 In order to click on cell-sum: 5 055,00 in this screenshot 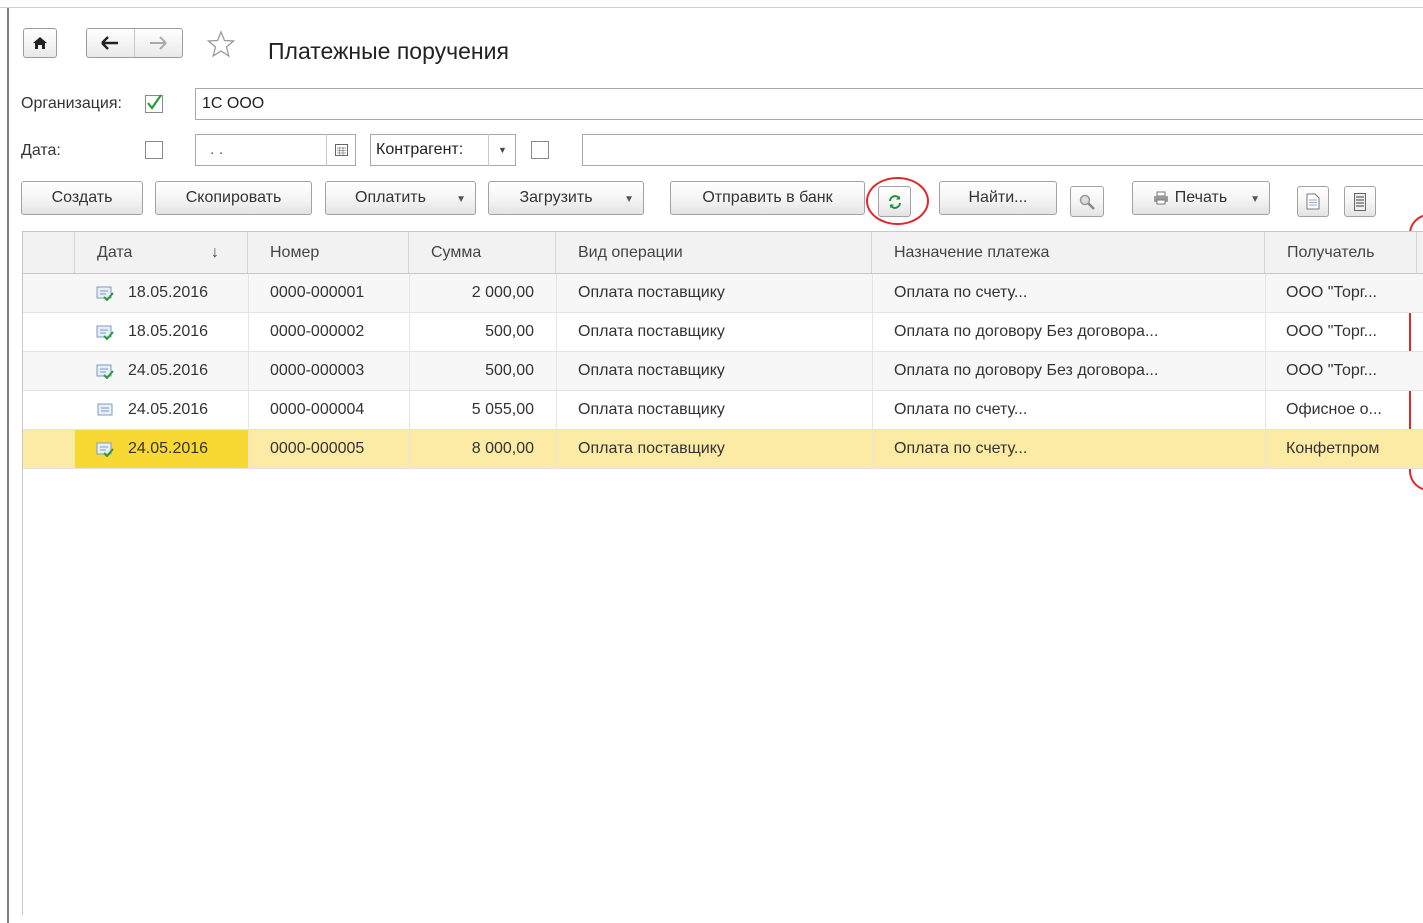, I will do `click(502, 409)`.